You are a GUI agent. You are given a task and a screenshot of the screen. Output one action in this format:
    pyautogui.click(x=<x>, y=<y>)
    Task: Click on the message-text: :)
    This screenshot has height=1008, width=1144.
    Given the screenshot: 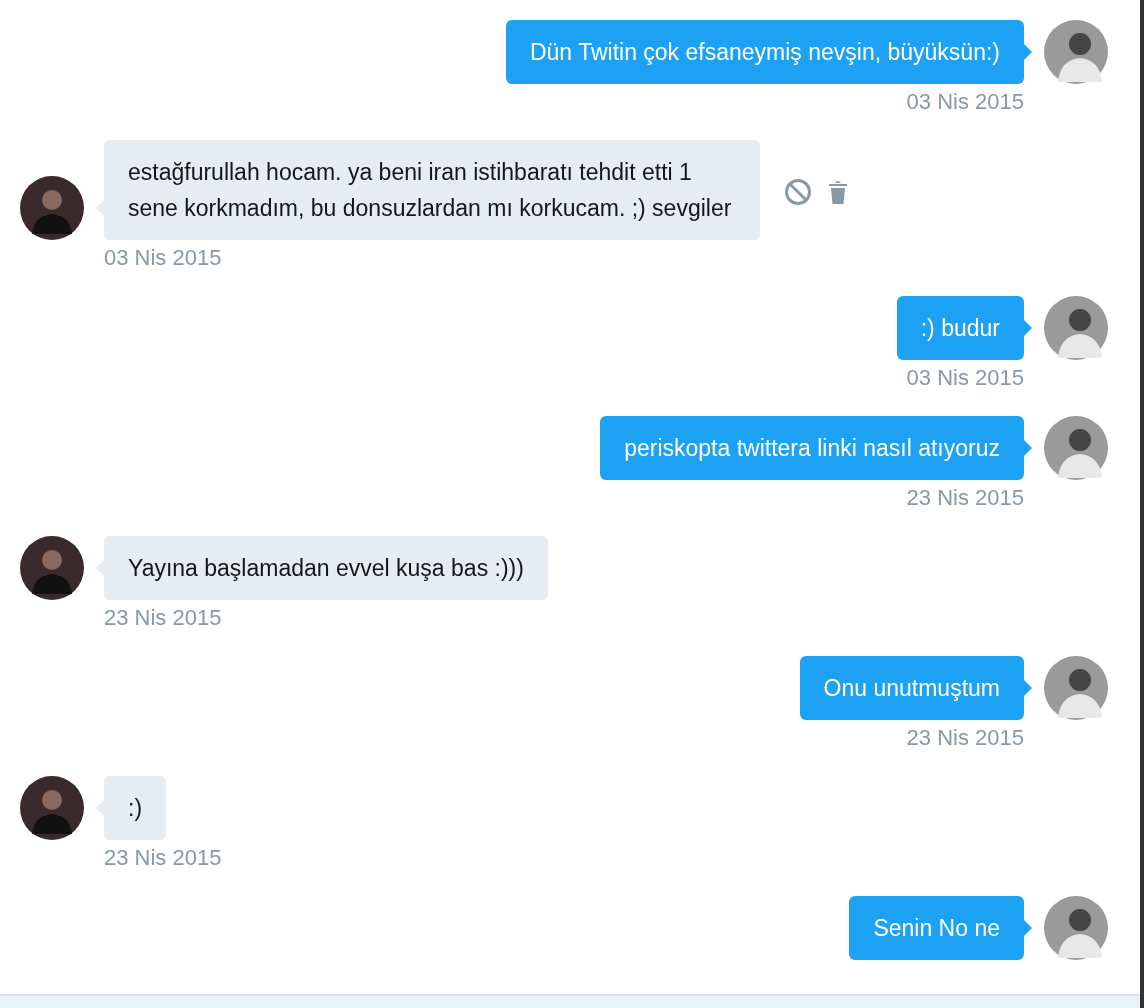 What is the action you would take?
    pyautogui.click(x=135, y=808)
    